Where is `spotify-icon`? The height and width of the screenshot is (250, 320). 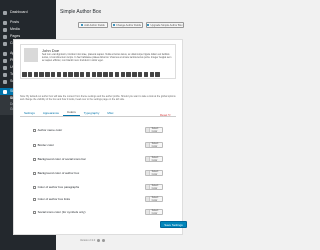 spotify-icon is located at coordinates (105, 74).